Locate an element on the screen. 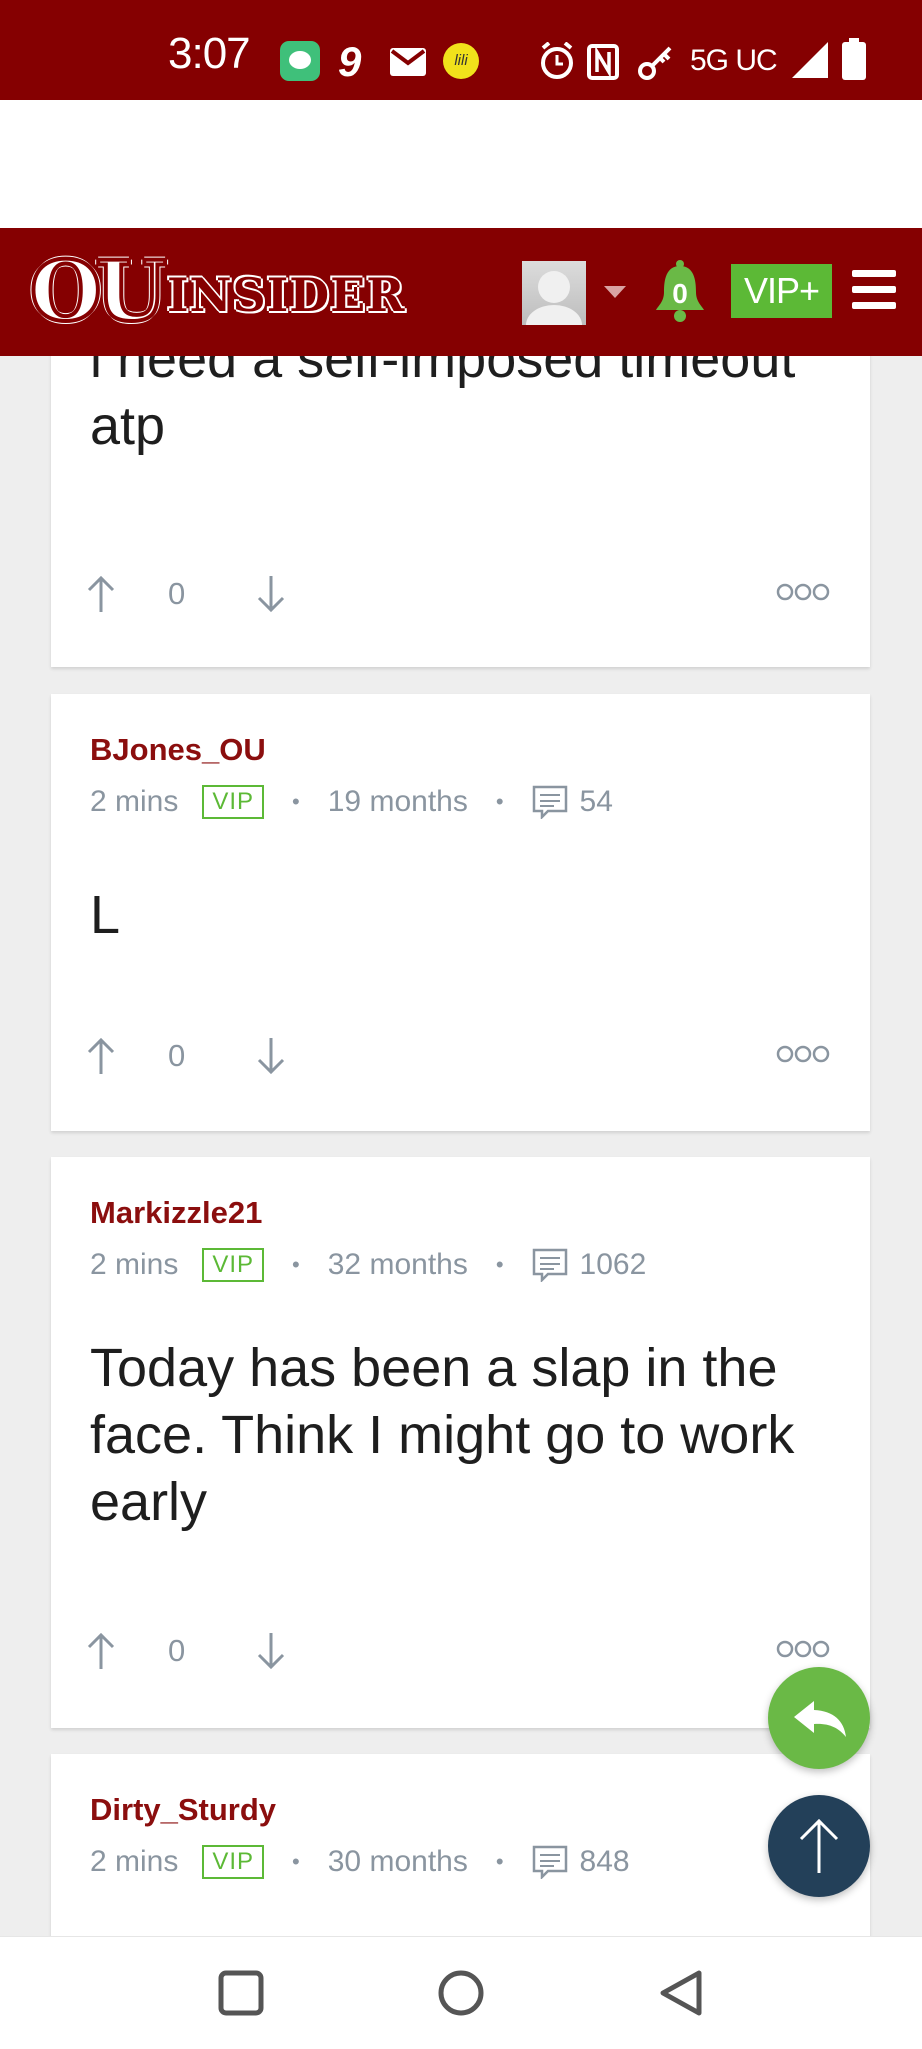  logo-insider: INSIDER is located at coordinates (286, 295).